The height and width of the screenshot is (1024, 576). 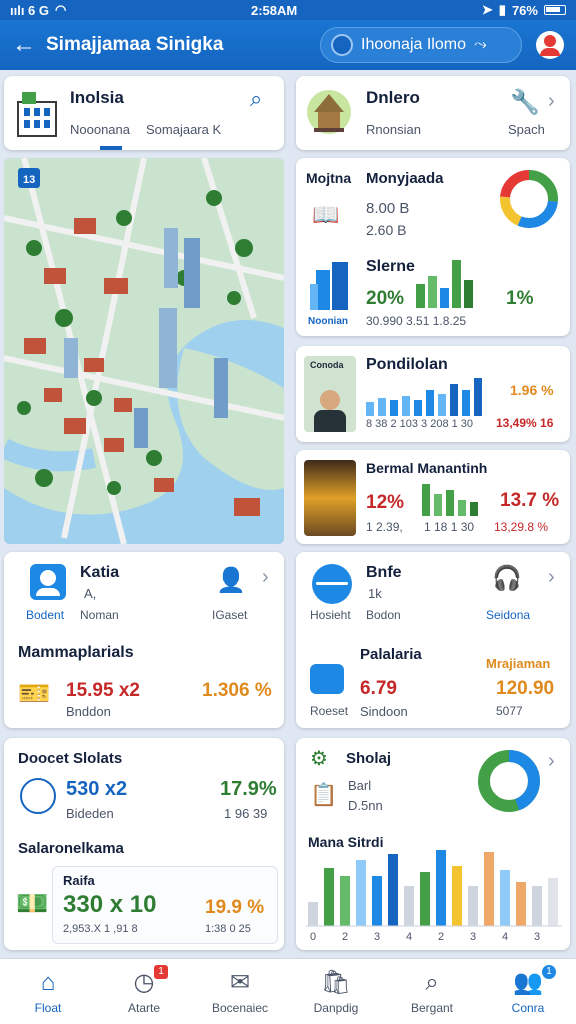 What do you see at coordinates (505, 937) in the screenshot?
I see `svg-text: 4` at bounding box center [505, 937].